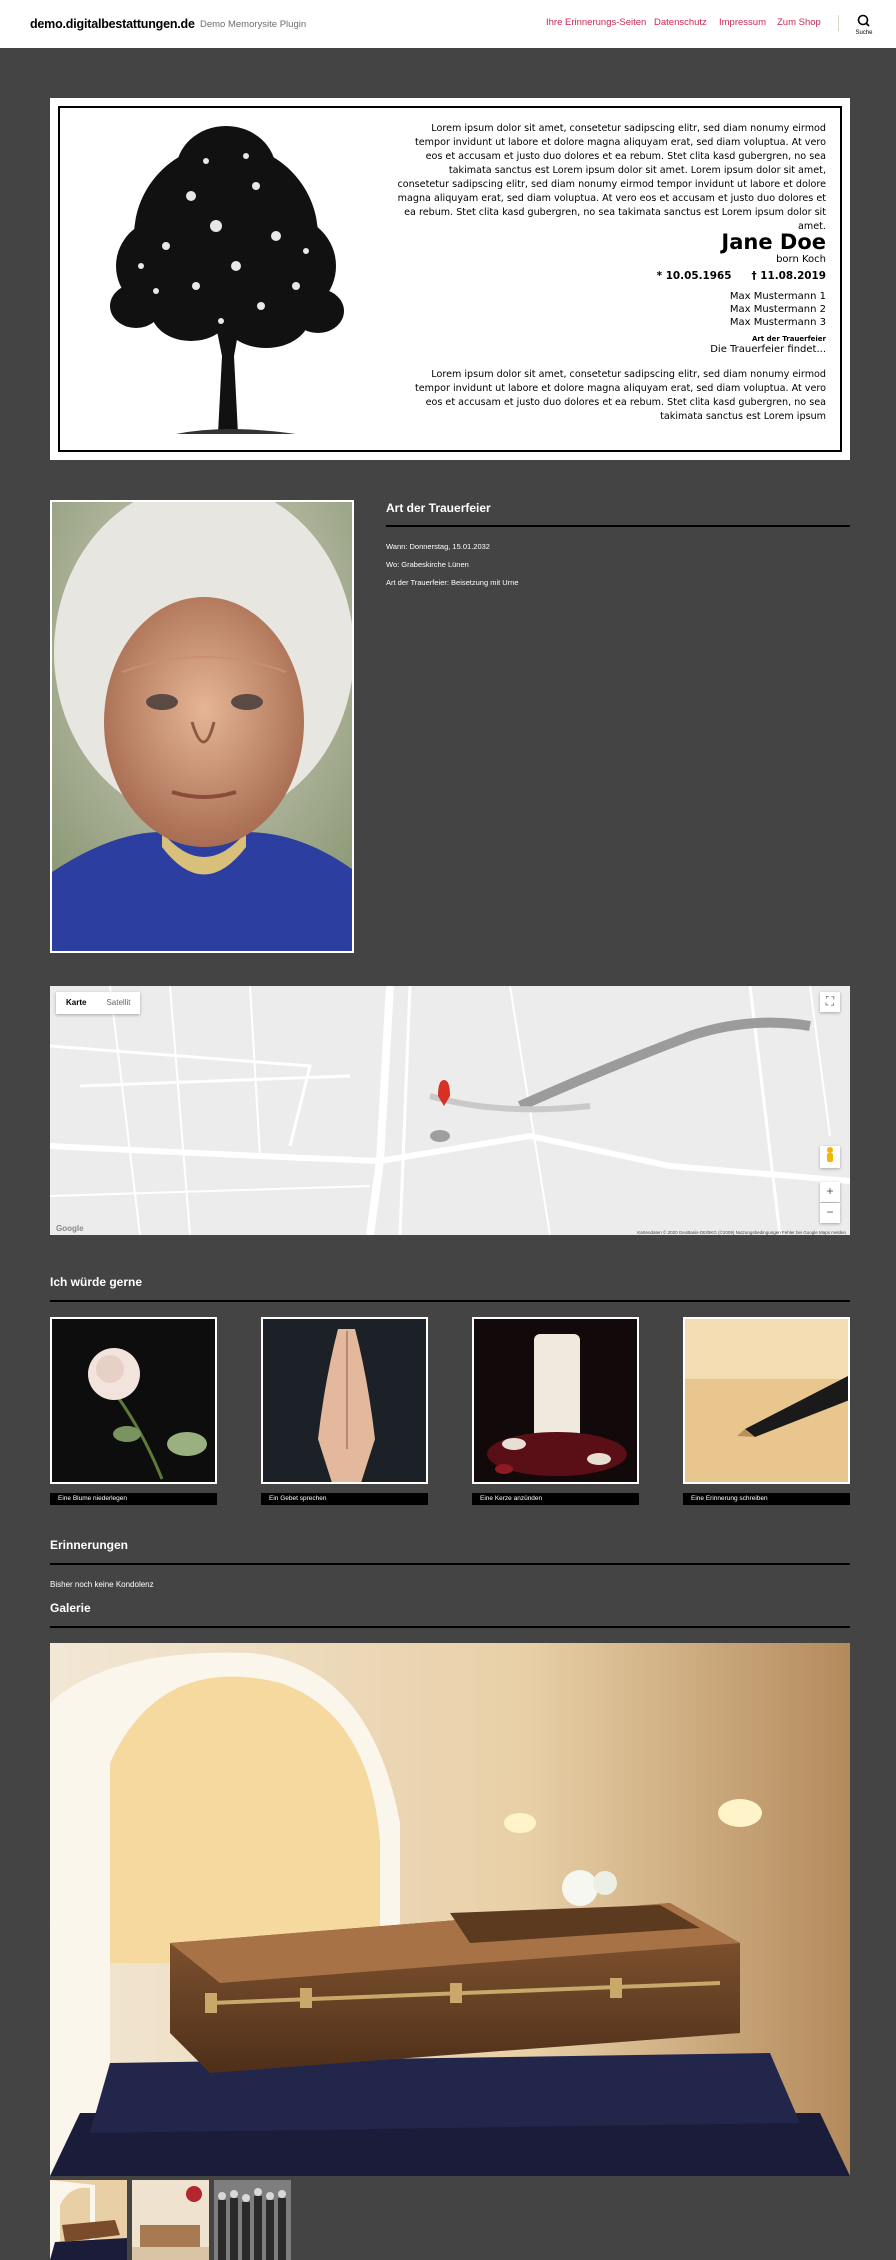 This screenshot has width=896, height=2260. Describe the element at coordinates (864, 33) in the screenshot. I see `search-label: Suche` at that location.